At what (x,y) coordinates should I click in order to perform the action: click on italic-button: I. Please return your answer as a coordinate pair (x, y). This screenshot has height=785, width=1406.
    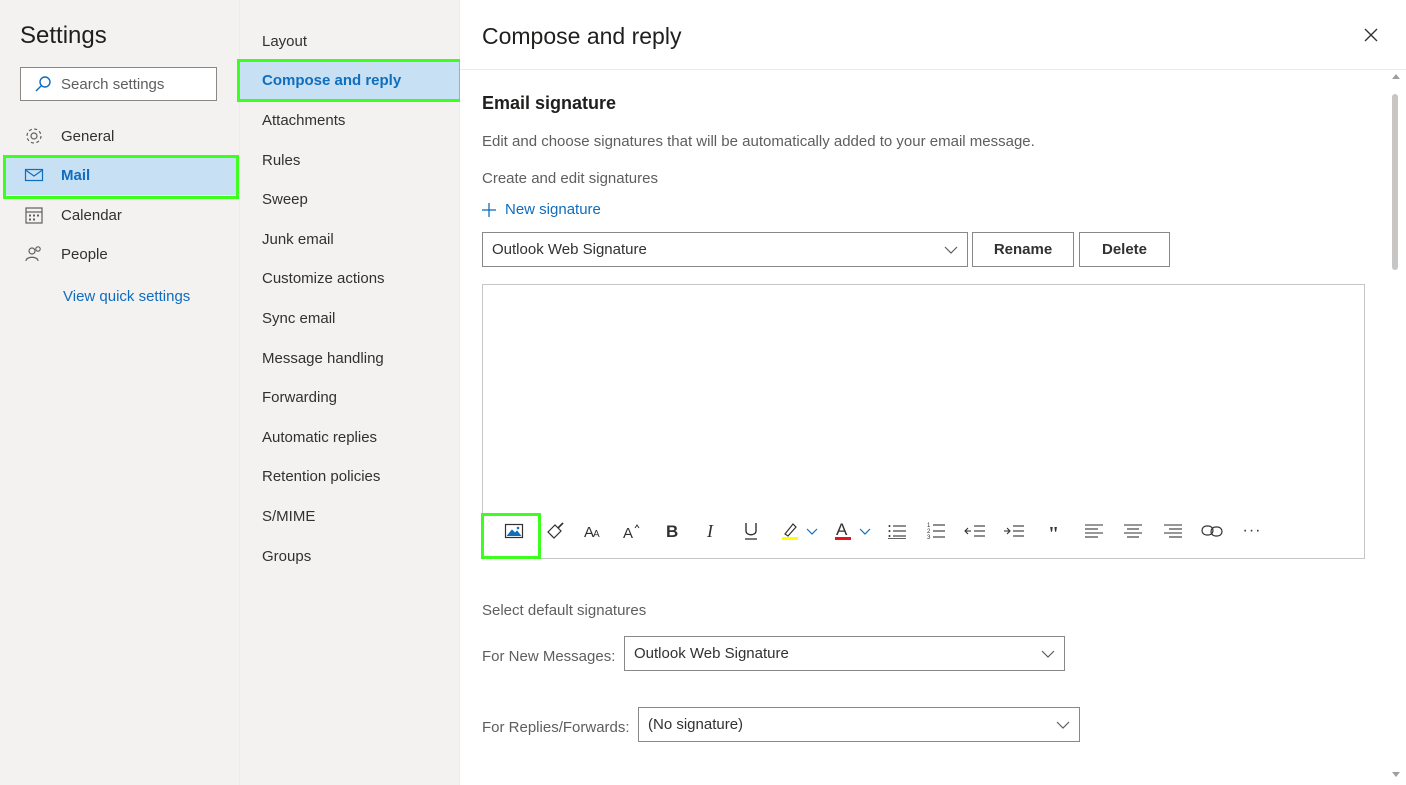
    Looking at the image, I should click on (711, 531).